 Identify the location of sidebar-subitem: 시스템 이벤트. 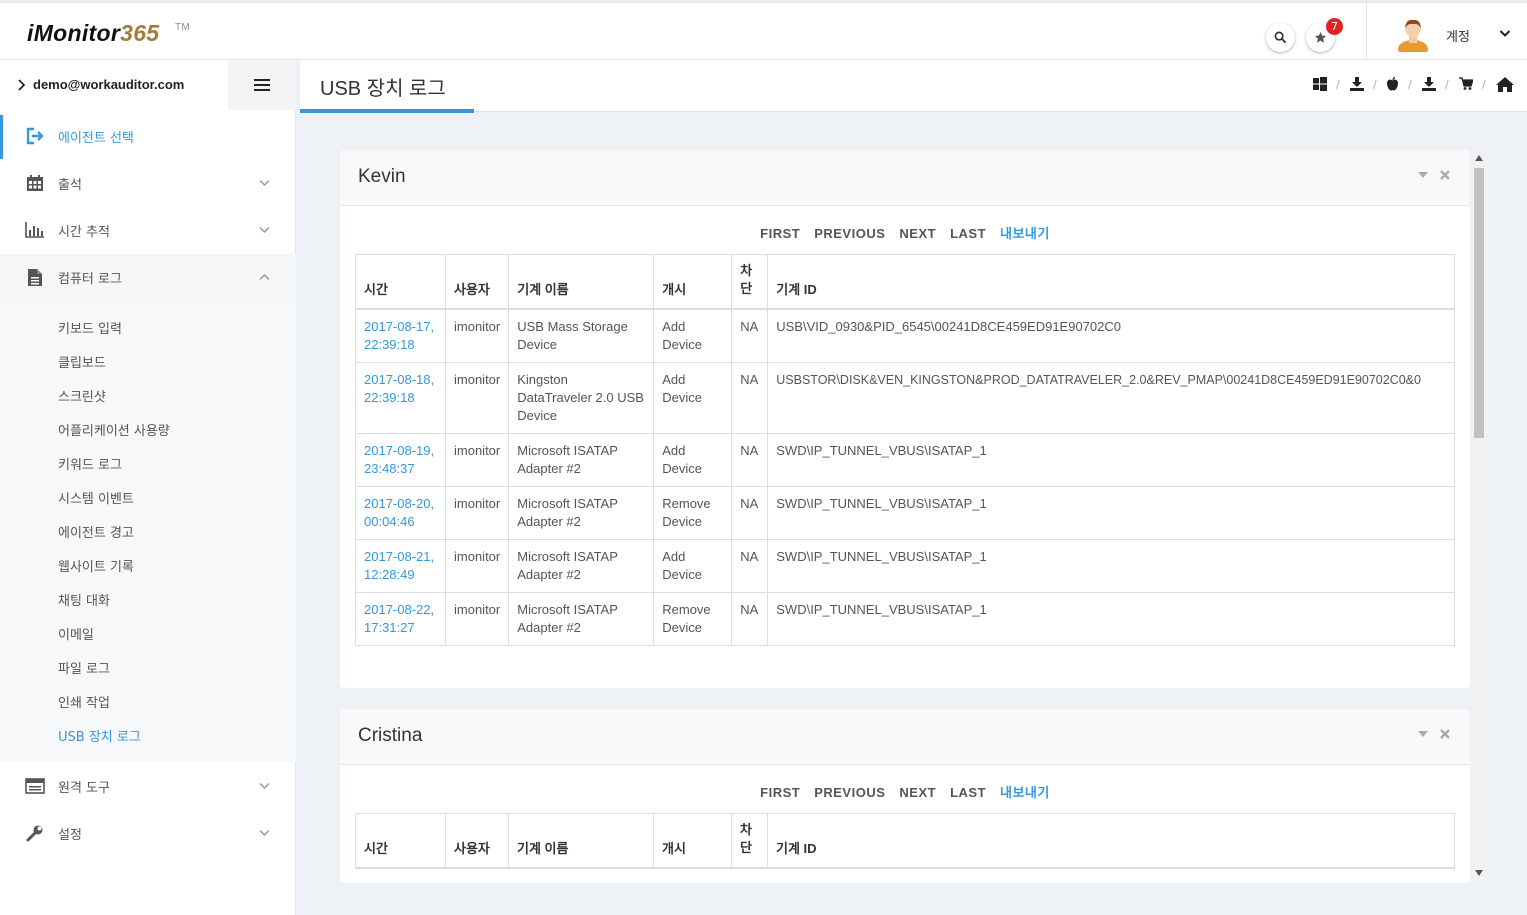
(96, 497).